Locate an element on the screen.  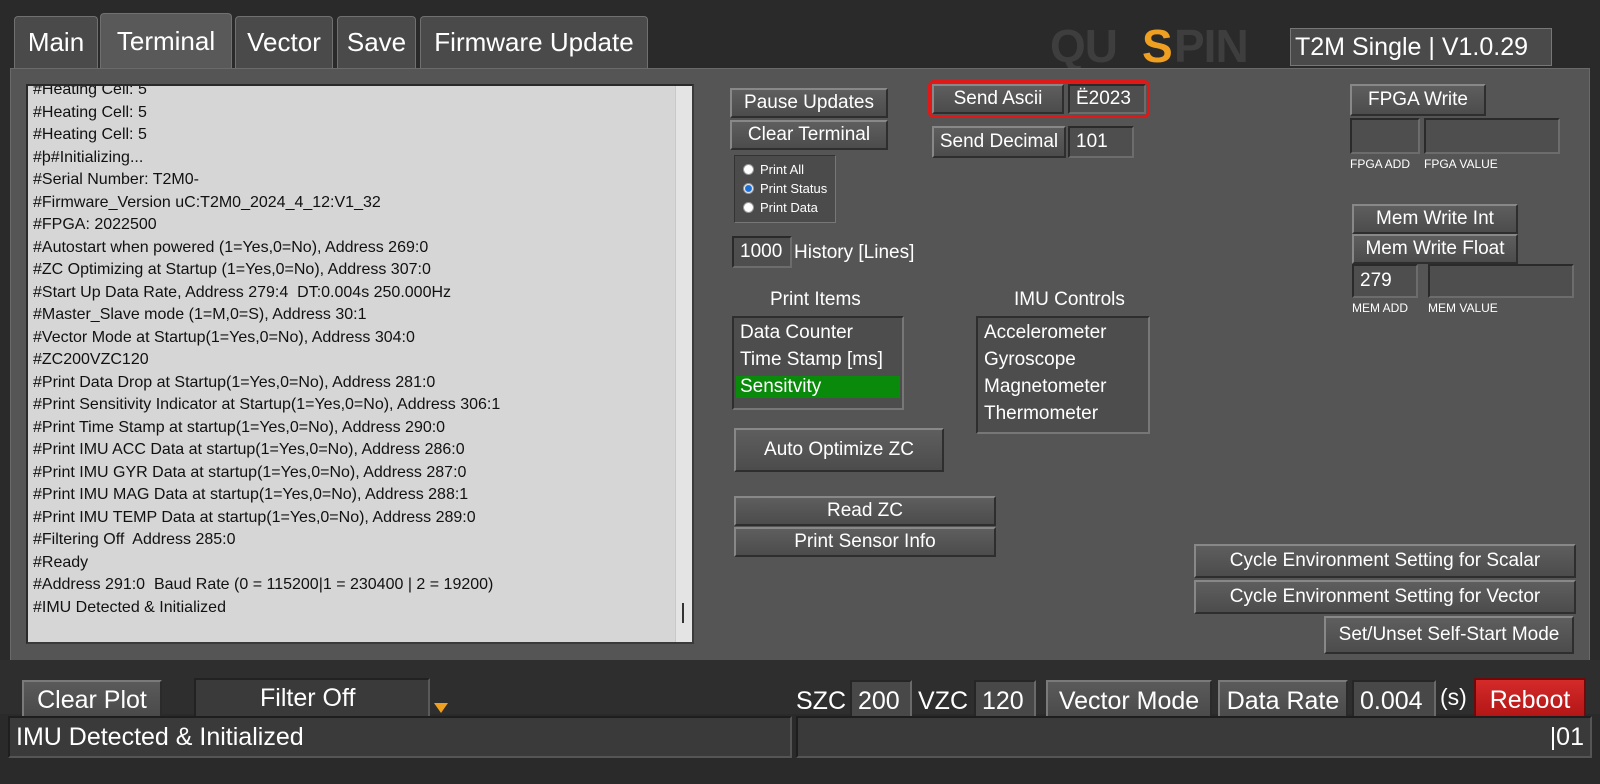
print-mode-group: Print All Print Status Print Data is located at coordinates (785, 189).